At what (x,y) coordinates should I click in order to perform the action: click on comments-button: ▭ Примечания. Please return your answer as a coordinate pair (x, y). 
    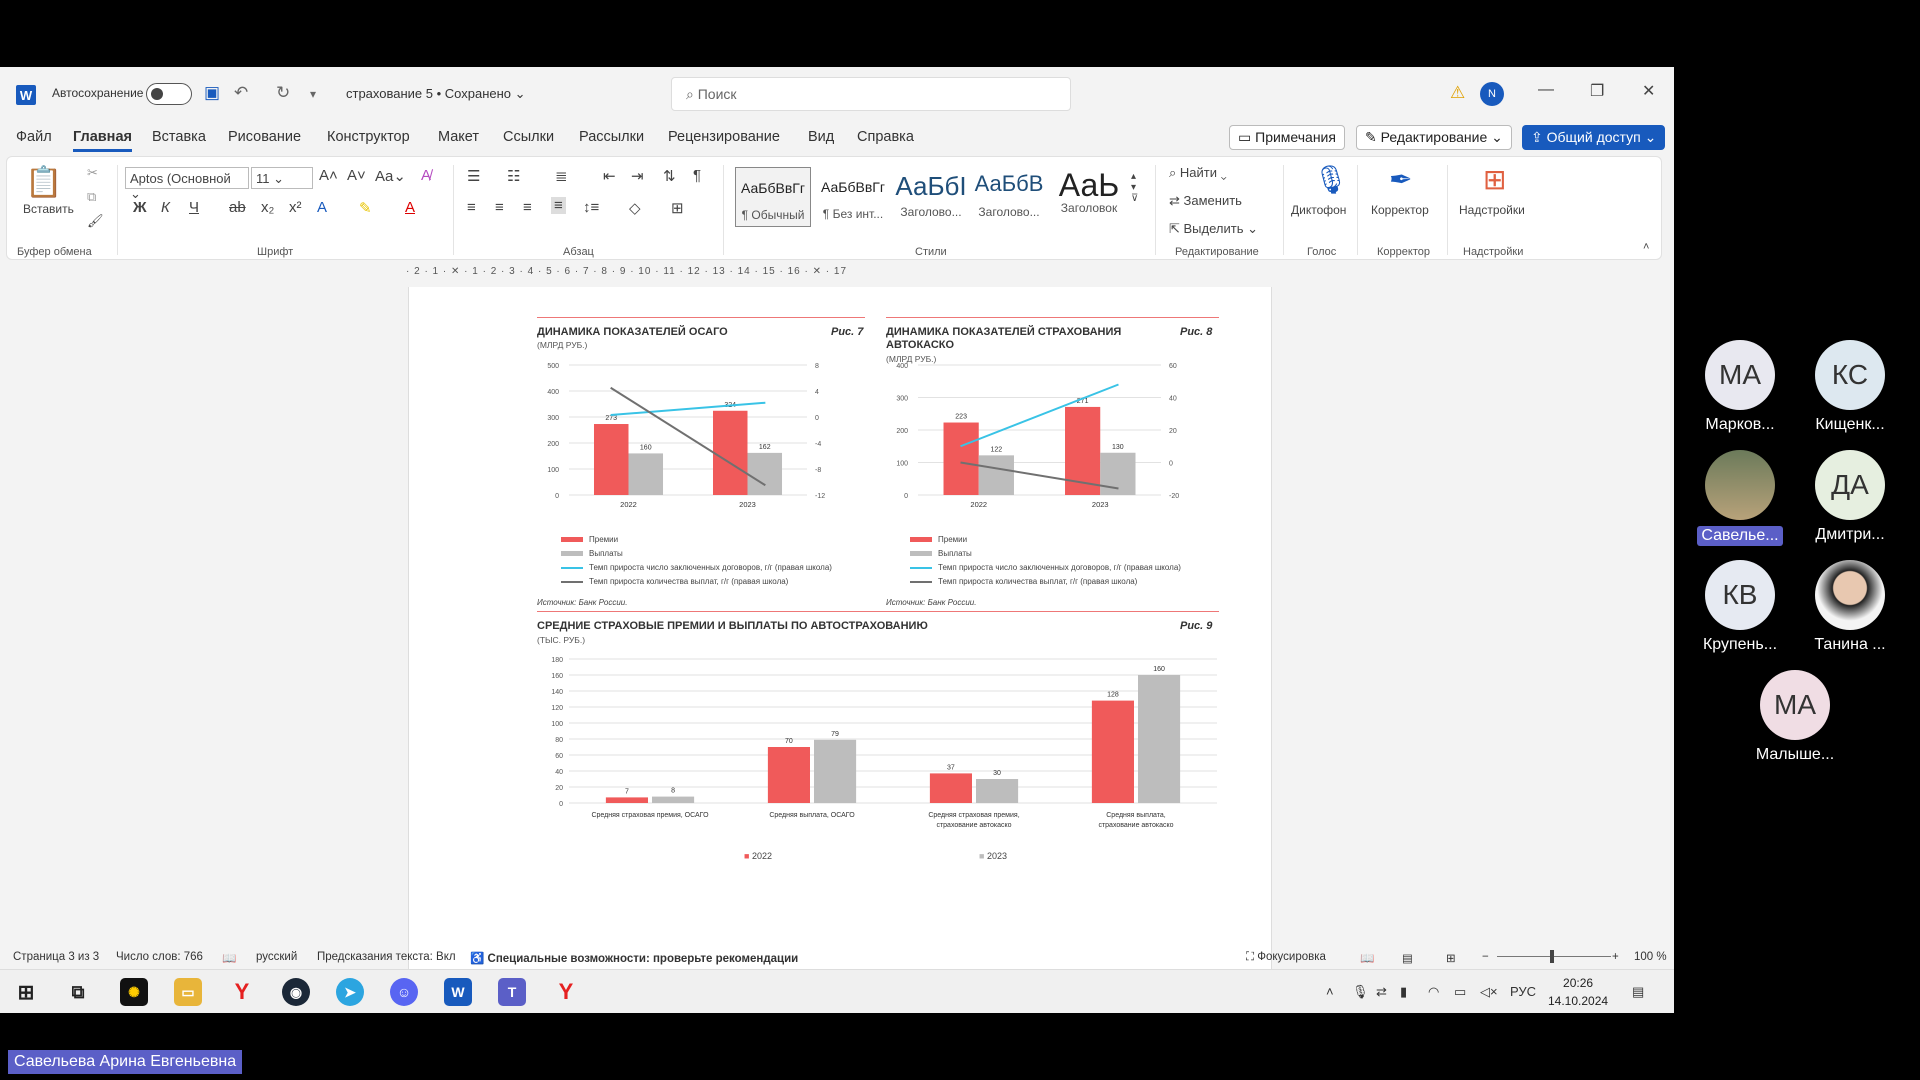
    Looking at the image, I should click on (1287, 137).